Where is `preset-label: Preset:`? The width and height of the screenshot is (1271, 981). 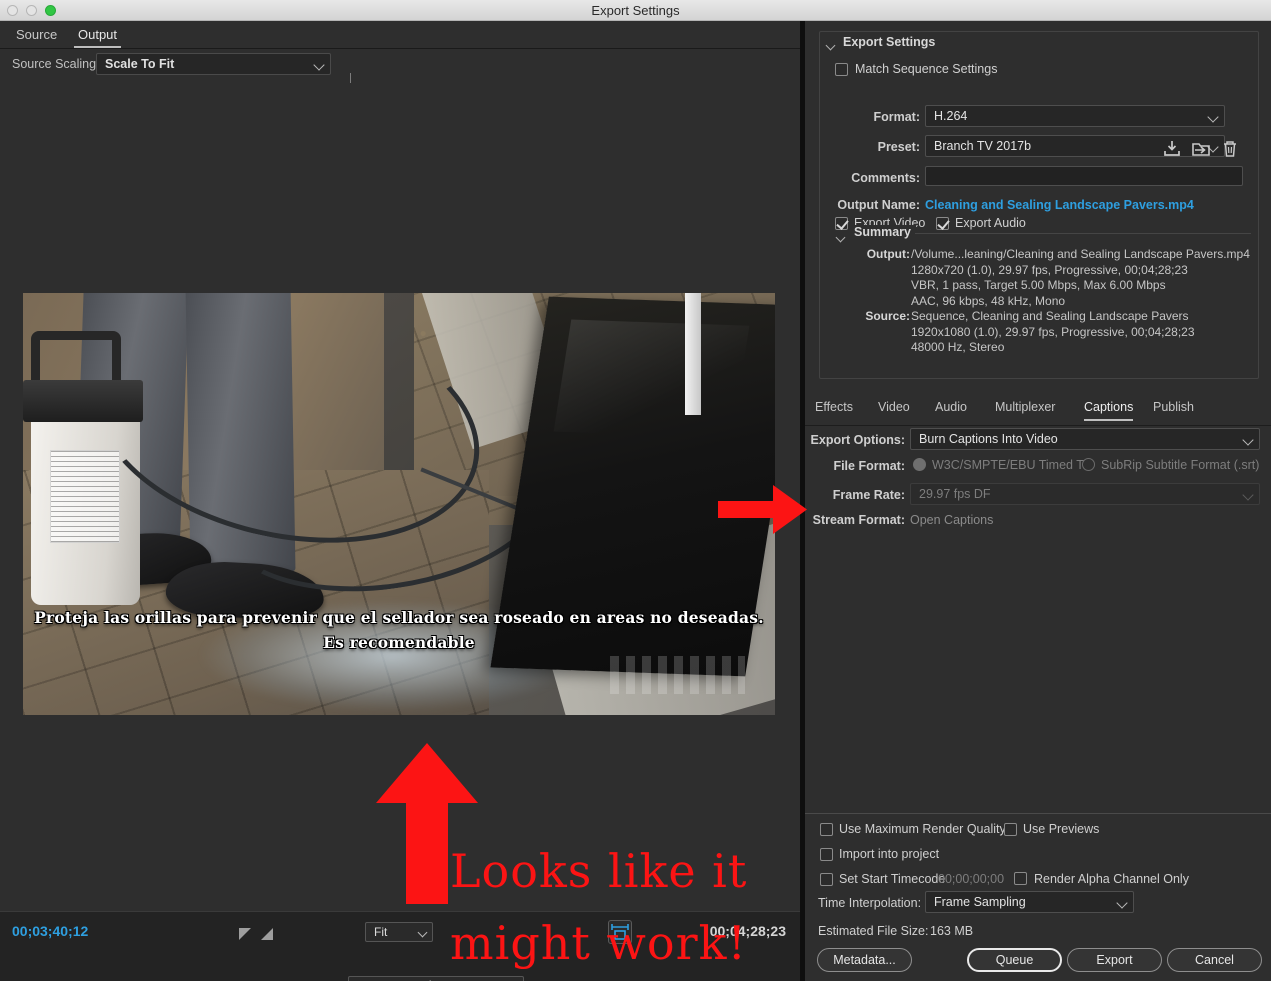 preset-label: Preset: is located at coordinates (898, 147).